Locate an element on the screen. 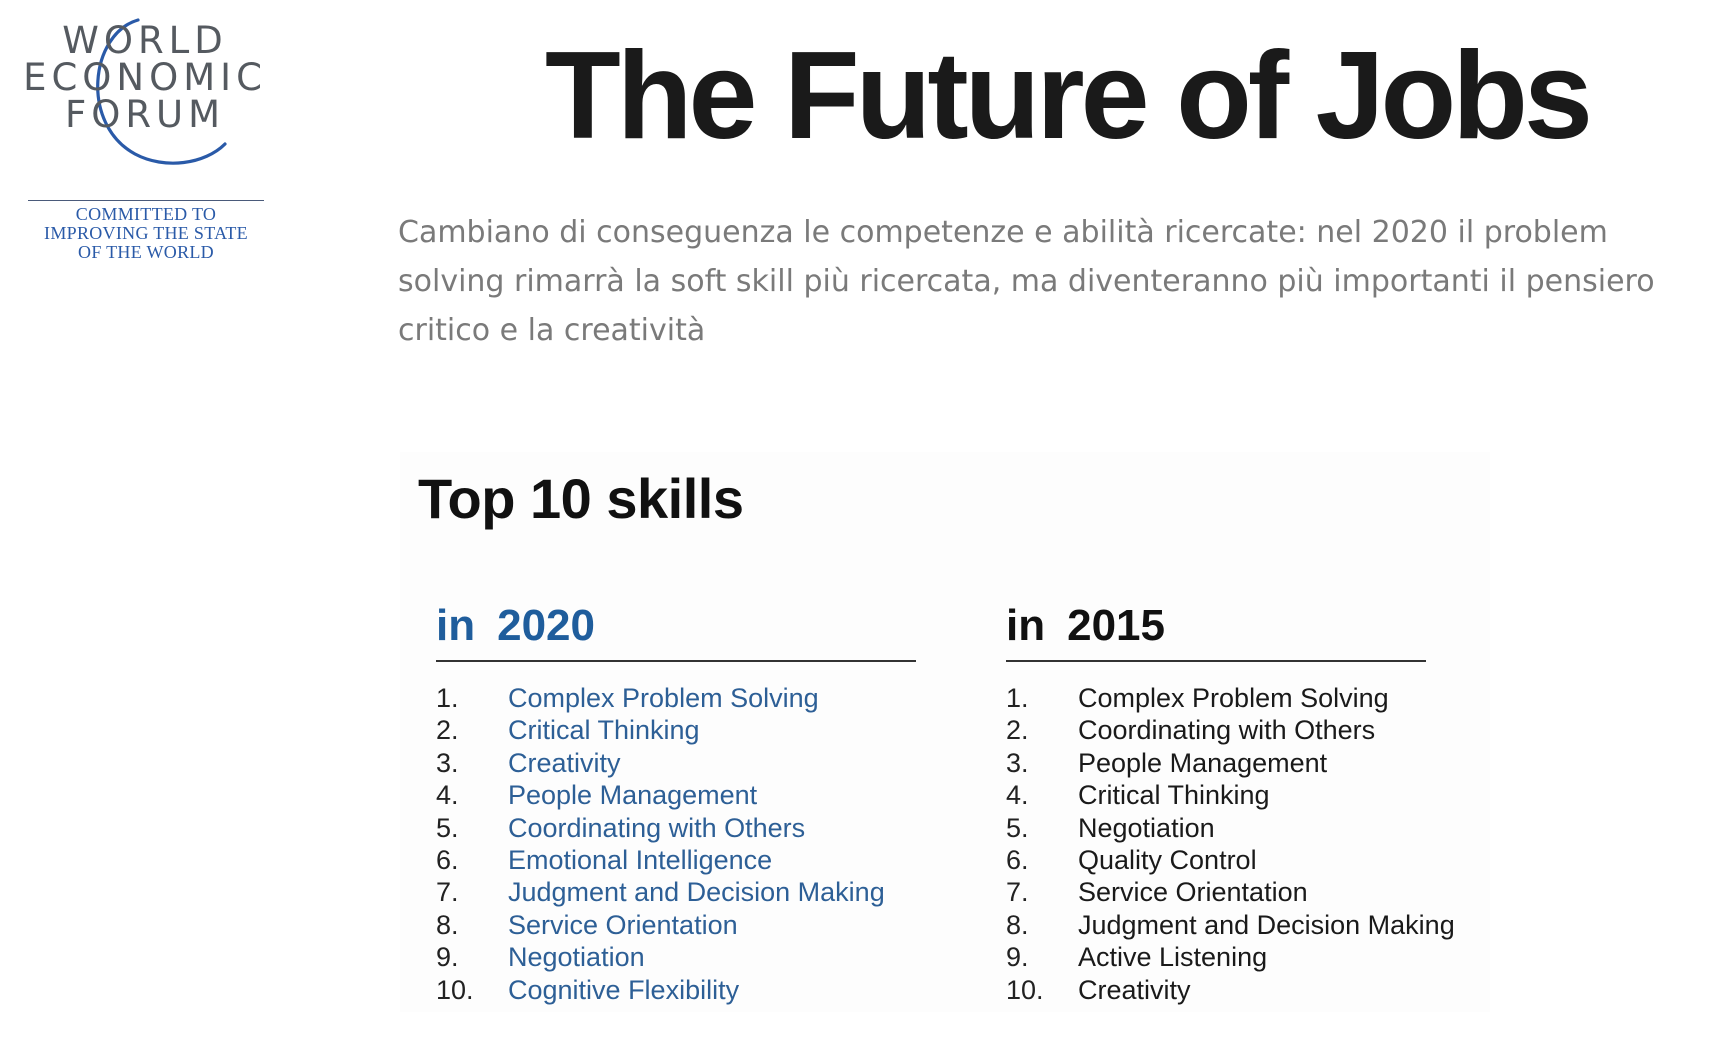 Image resolution: width=1730 pixels, height=1052 pixels. logo-tagline-line: COMMITTED TO is located at coordinates (146, 214).